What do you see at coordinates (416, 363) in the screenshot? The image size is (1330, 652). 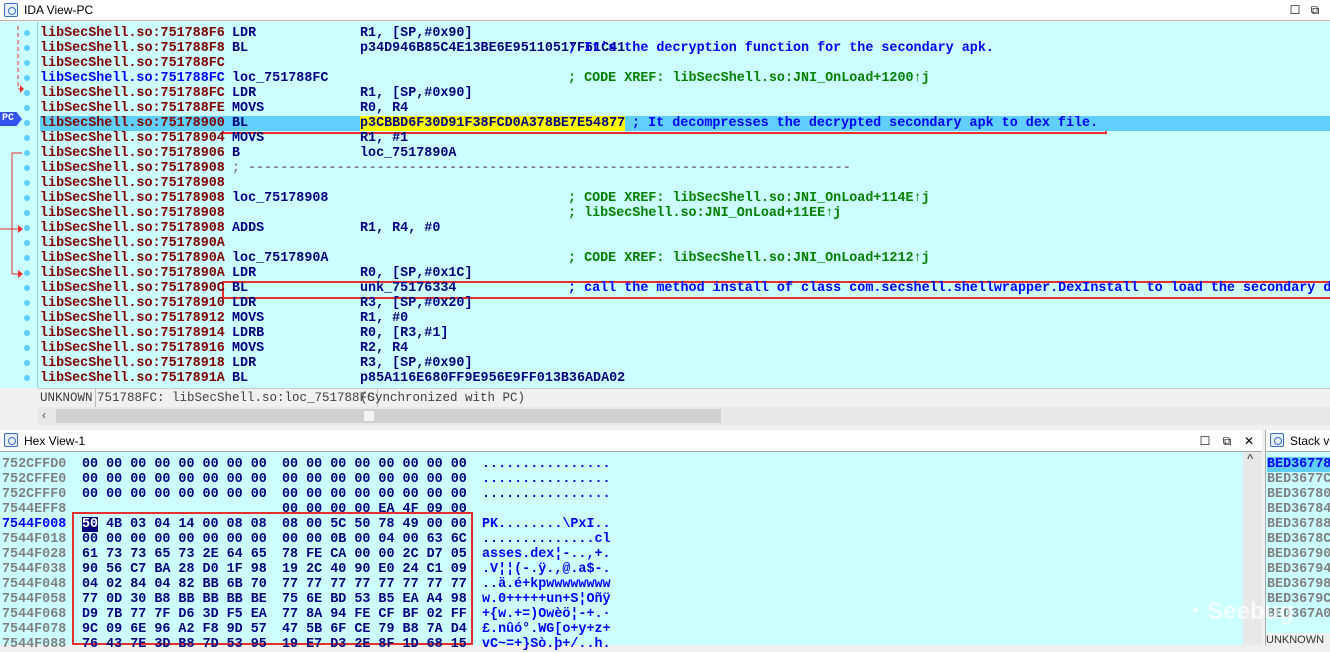 I see `instruction-operands: R3, [SP,#0x90]` at bounding box center [416, 363].